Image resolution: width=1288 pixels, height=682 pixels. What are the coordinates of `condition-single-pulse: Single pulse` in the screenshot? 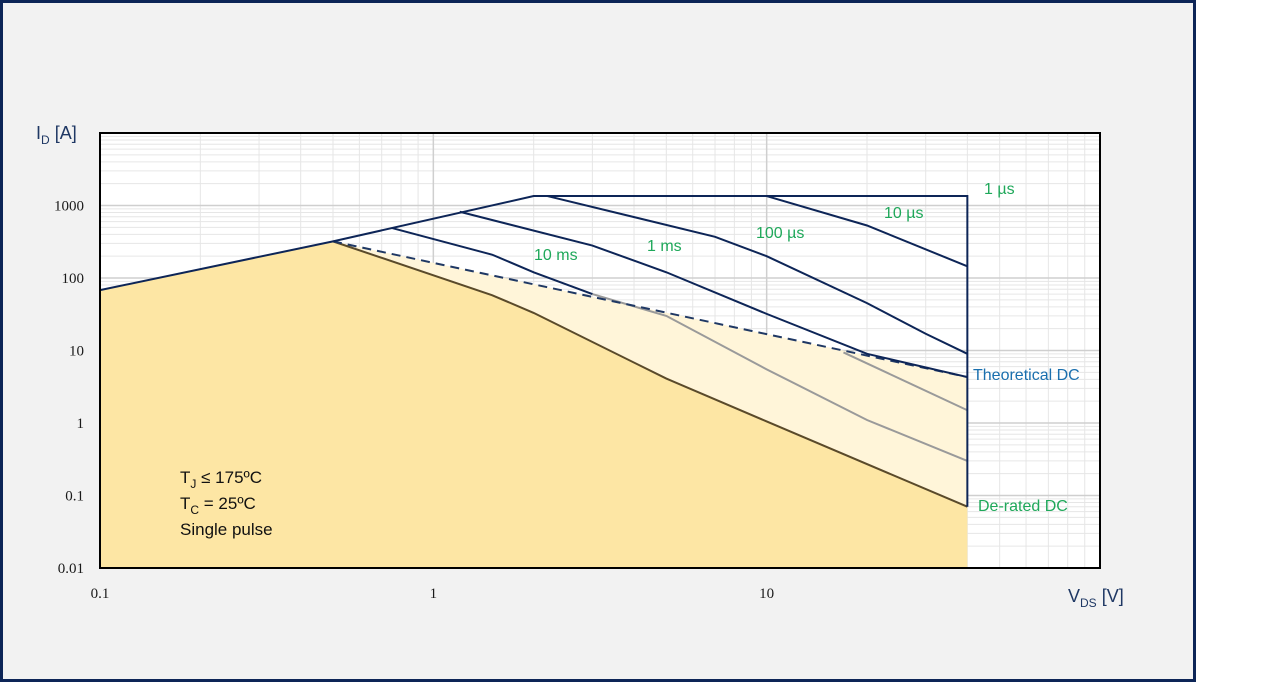 It's located at (226, 529).